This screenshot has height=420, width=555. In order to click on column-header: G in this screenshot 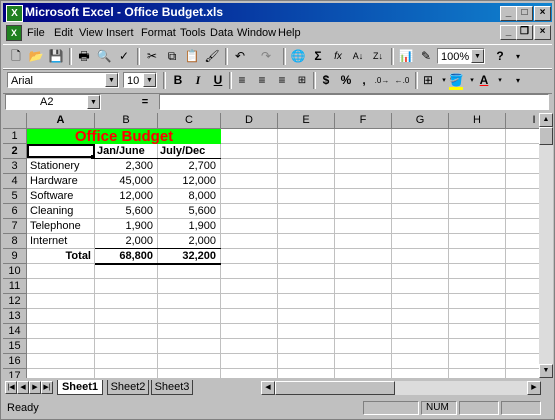, I will do `click(420, 121)`.